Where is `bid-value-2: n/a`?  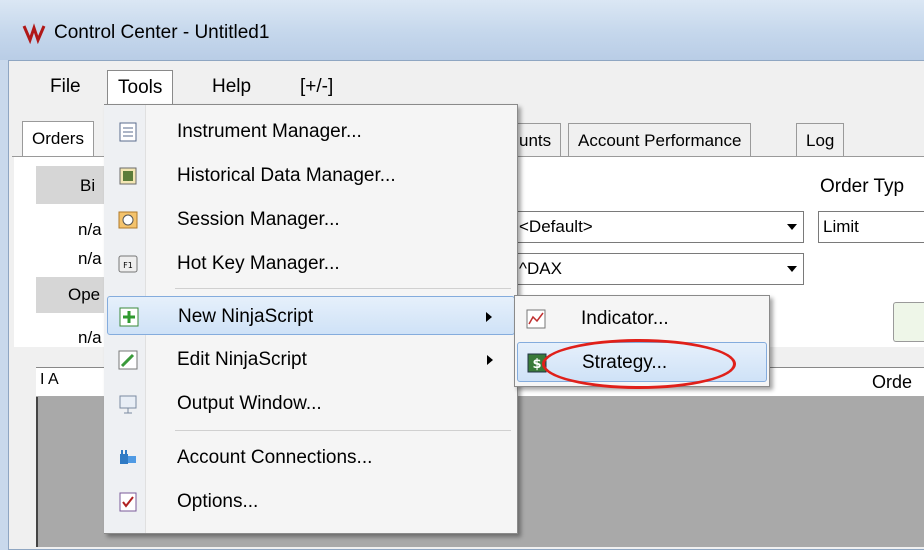
bid-value-2: n/a is located at coordinates (90, 258).